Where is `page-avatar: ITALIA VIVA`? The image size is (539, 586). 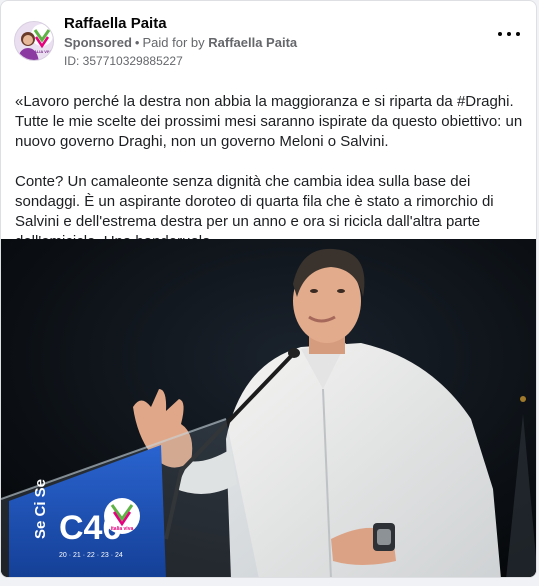
page-avatar: ITALIA VIVA is located at coordinates (34, 41).